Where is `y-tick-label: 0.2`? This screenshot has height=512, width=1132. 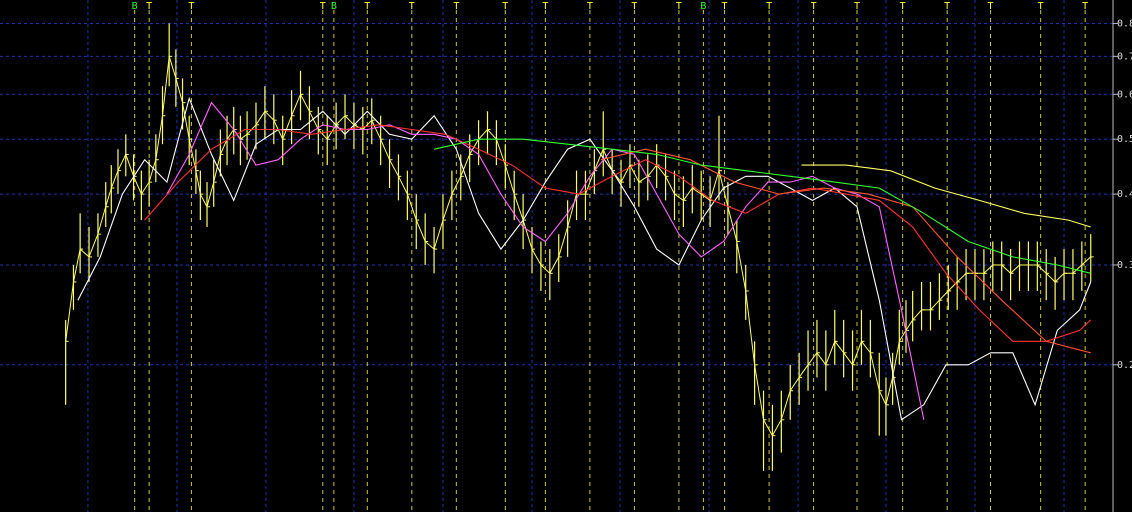 y-tick-label: 0.2 is located at coordinates (1124, 365).